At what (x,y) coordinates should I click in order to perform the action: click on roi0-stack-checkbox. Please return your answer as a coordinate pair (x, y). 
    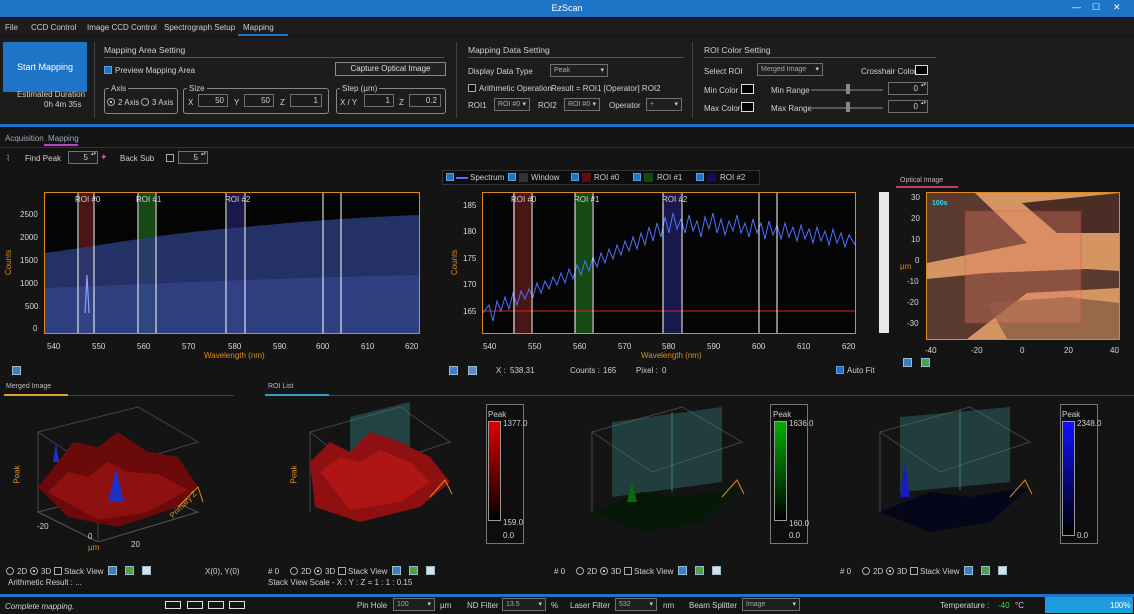
    Looking at the image, I should click on (342, 571).